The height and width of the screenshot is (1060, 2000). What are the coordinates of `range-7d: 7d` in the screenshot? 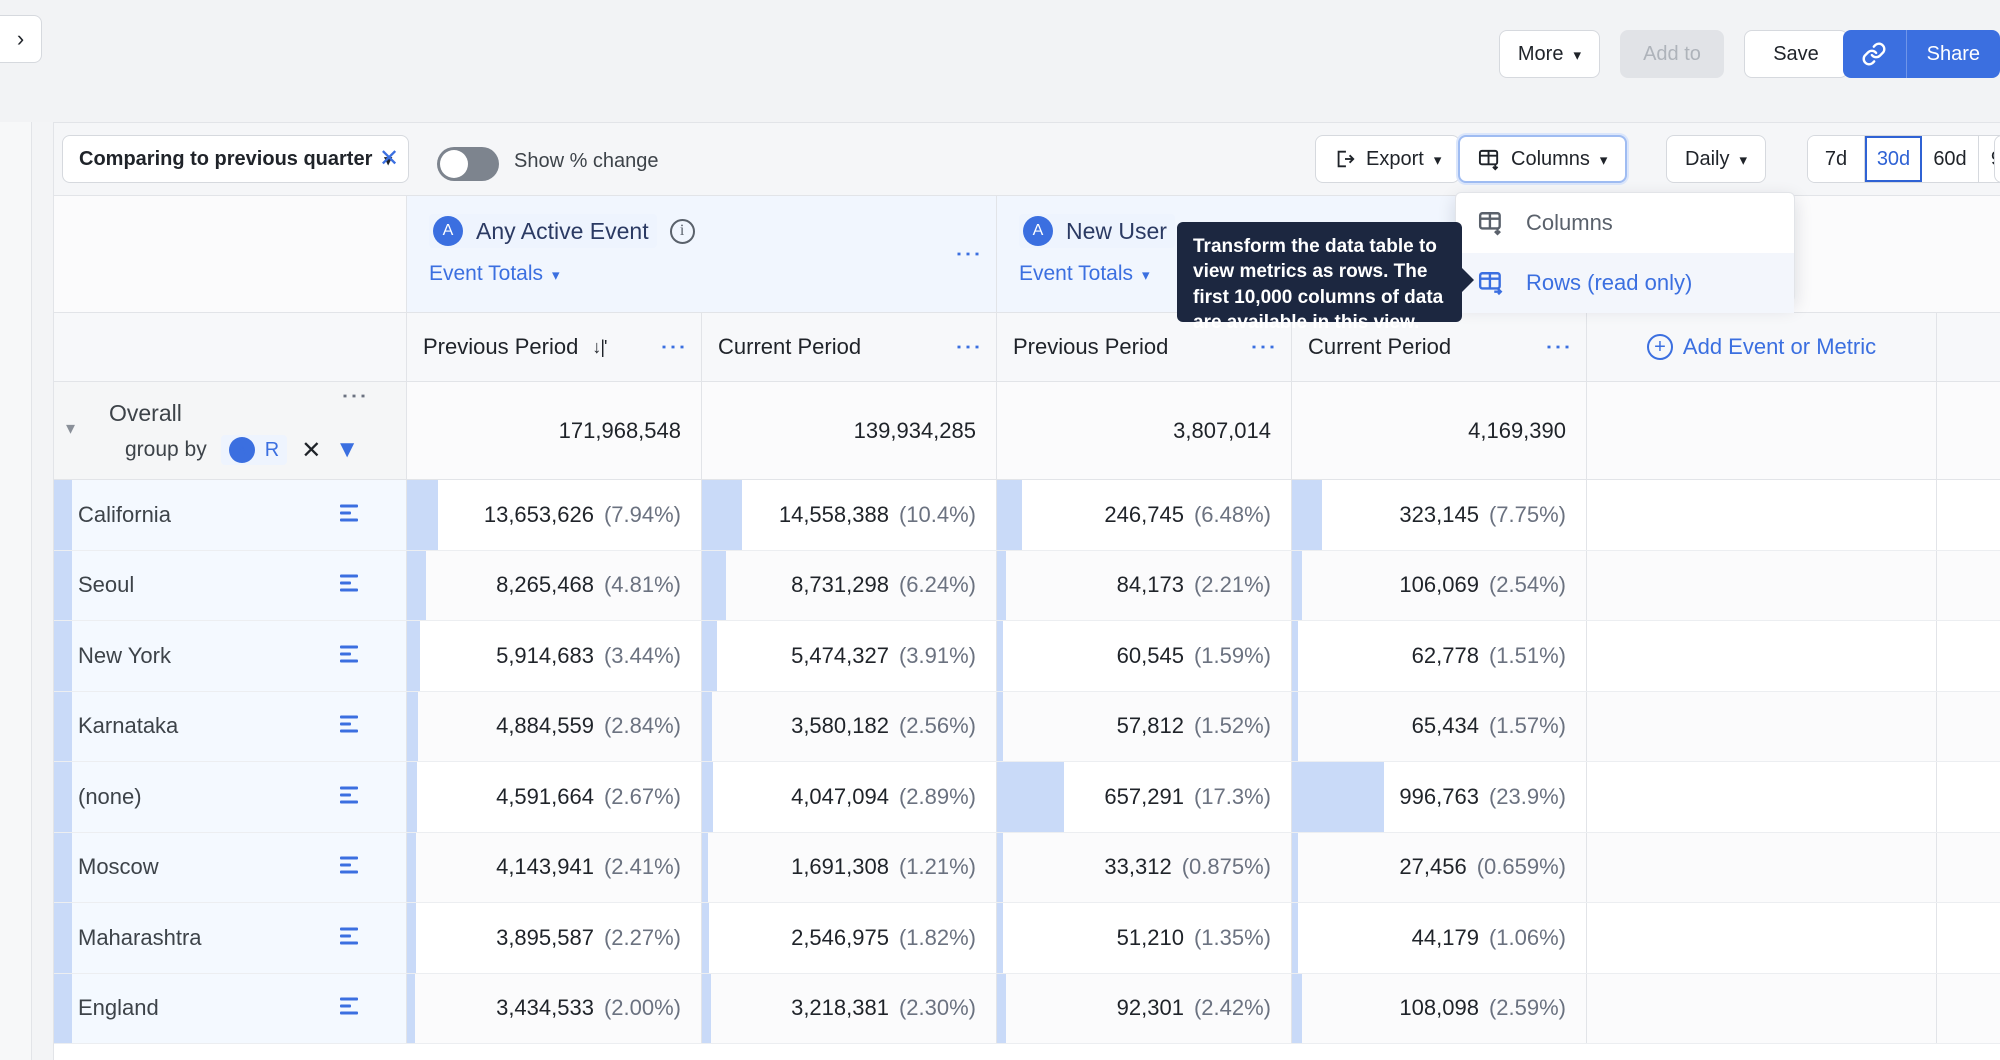 It's located at (1836, 159).